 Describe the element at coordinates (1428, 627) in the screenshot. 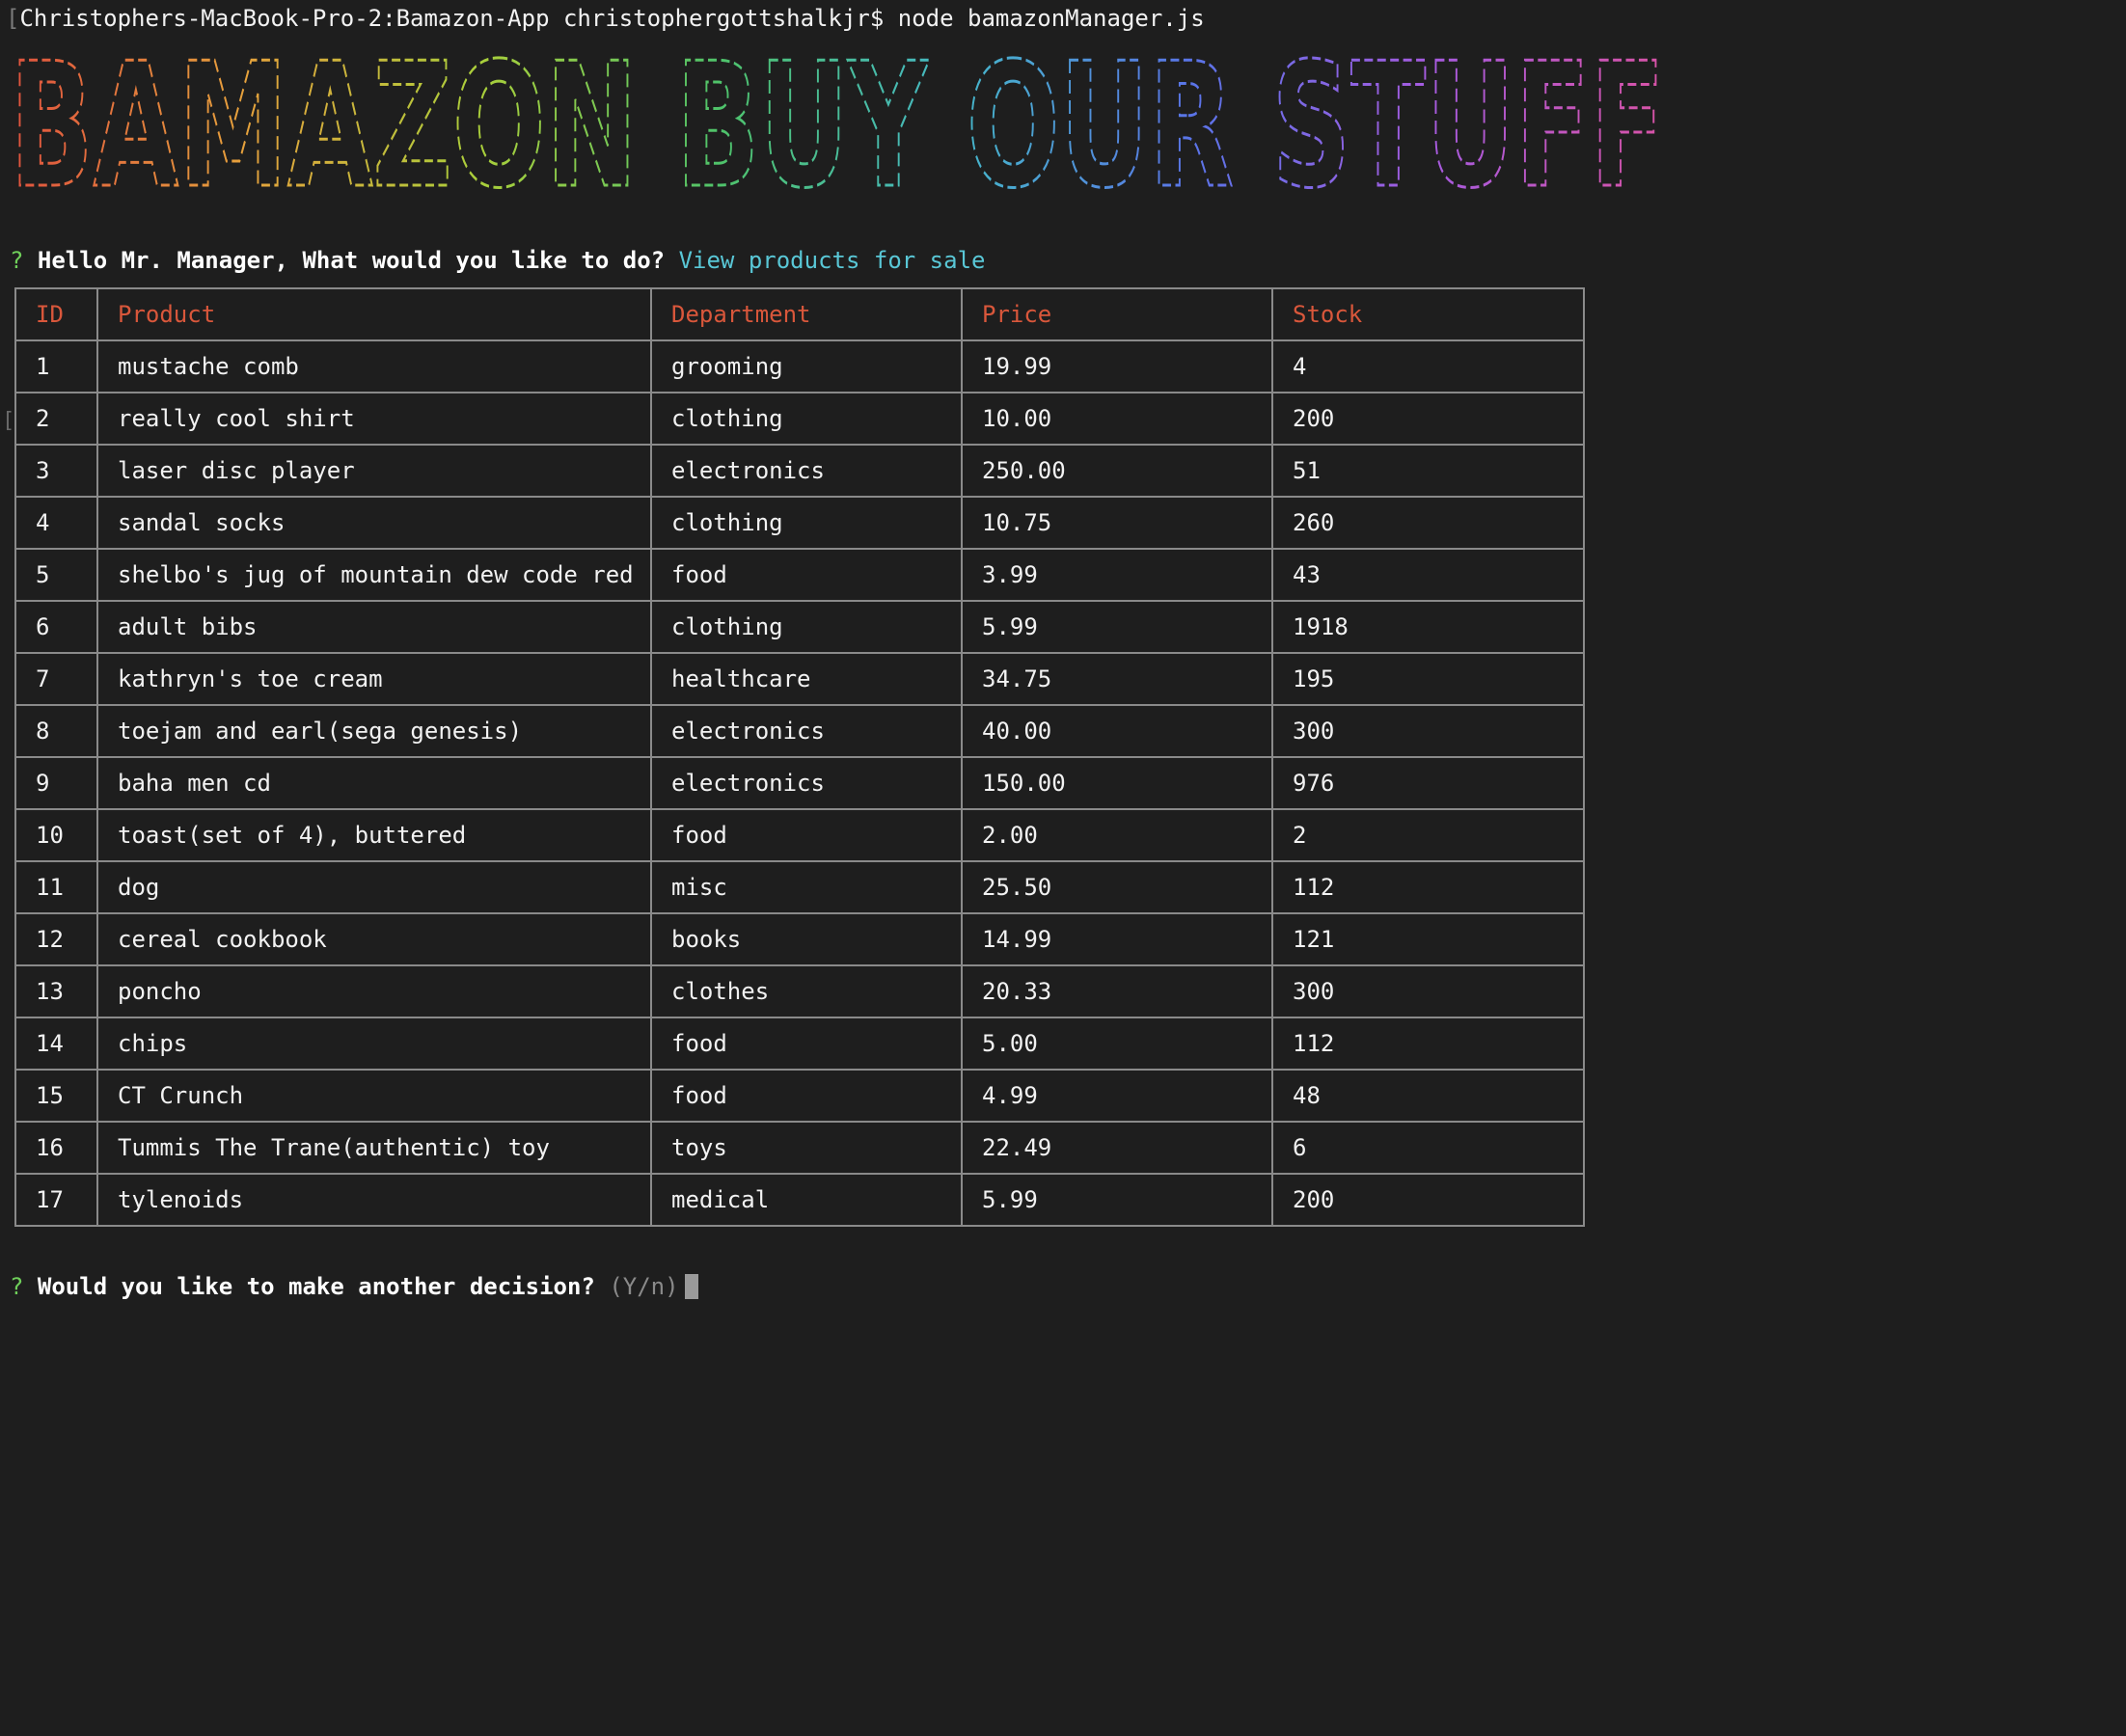

I see `cell-stock: 1918` at that location.